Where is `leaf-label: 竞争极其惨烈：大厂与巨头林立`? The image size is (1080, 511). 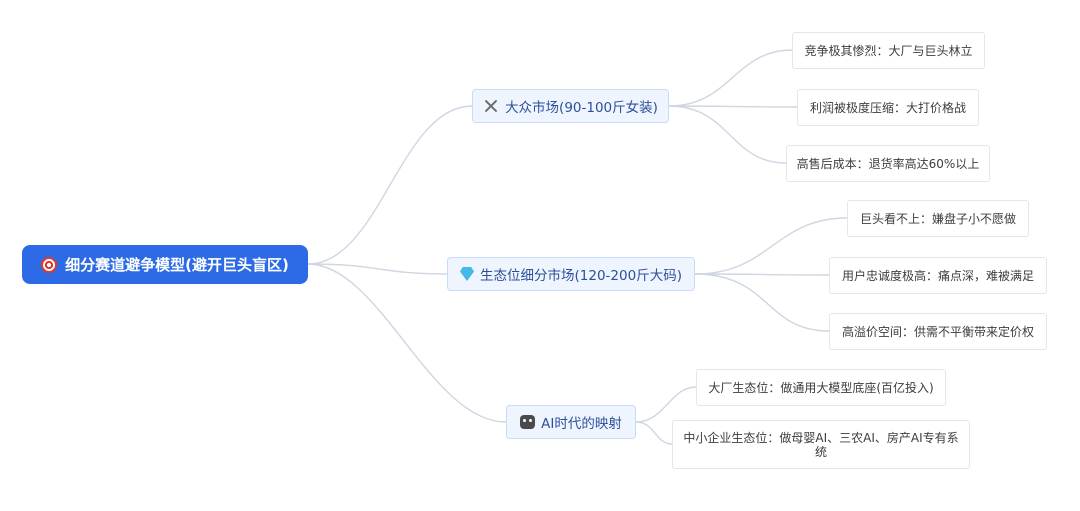 leaf-label: 竞争极其惨烈：大厂与巨头林立 is located at coordinates (888, 50).